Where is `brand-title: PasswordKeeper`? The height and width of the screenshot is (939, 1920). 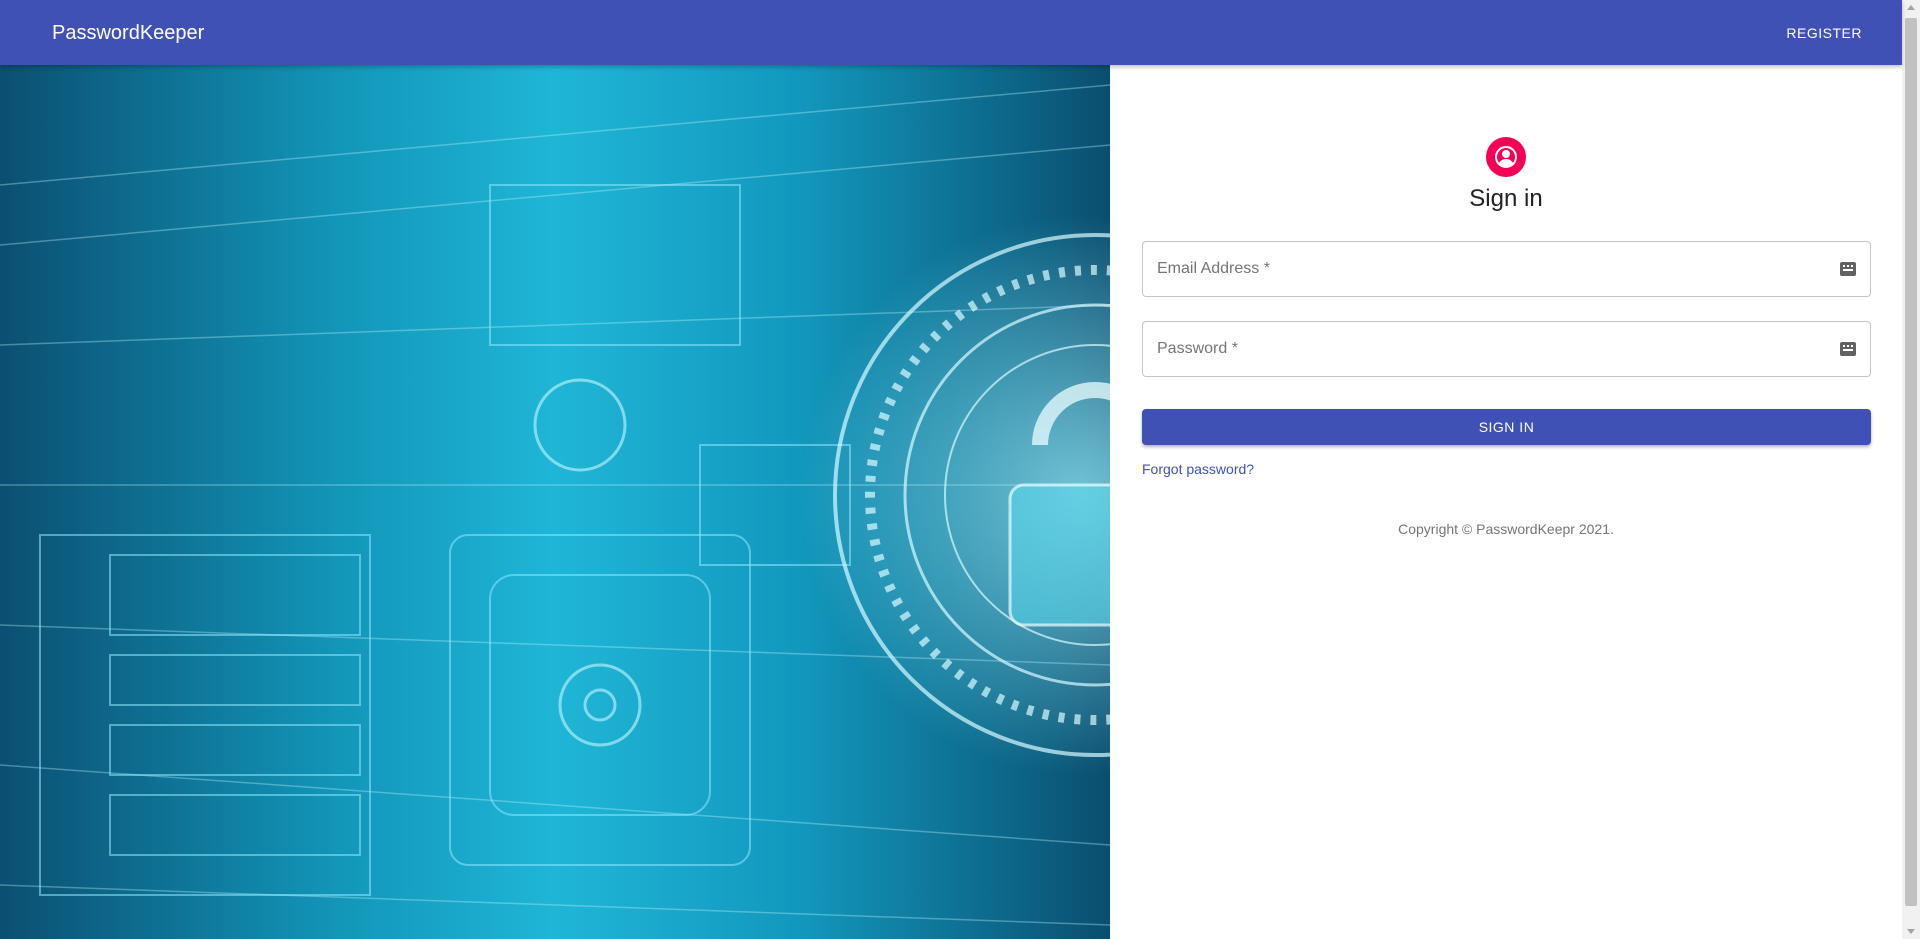 brand-title: PasswordKeeper is located at coordinates (128, 33).